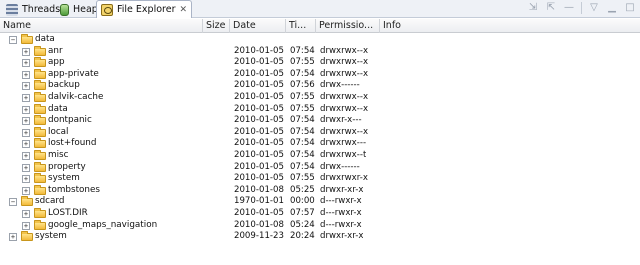  What do you see at coordinates (216, 26) in the screenshot?
I see `column-size: Size` at bounding box center [216, 26].